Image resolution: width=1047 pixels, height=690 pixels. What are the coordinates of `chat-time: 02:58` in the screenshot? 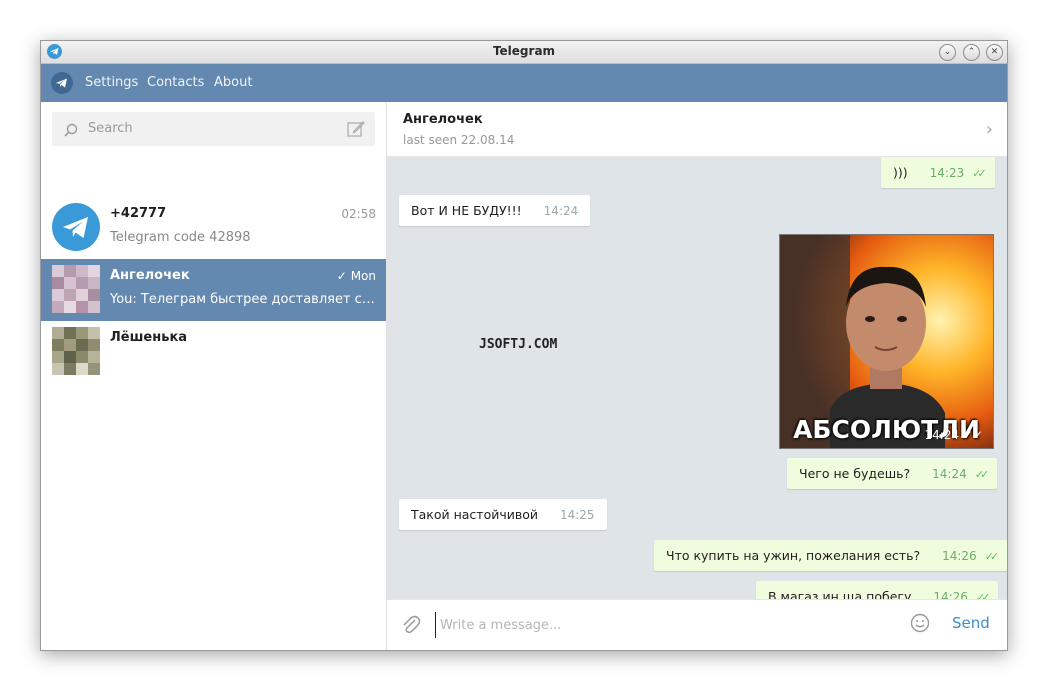 It's located at (358, 214).